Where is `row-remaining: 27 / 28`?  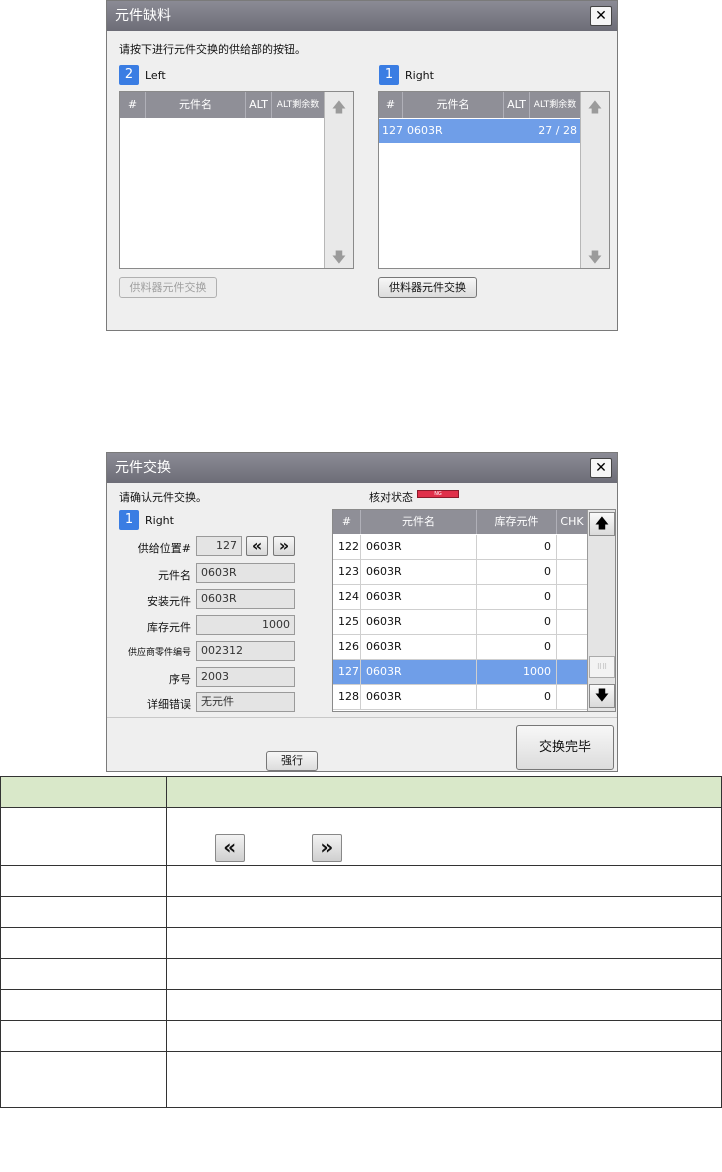
row-remaining: 27 / 28 is located at coordinates (557, 130).